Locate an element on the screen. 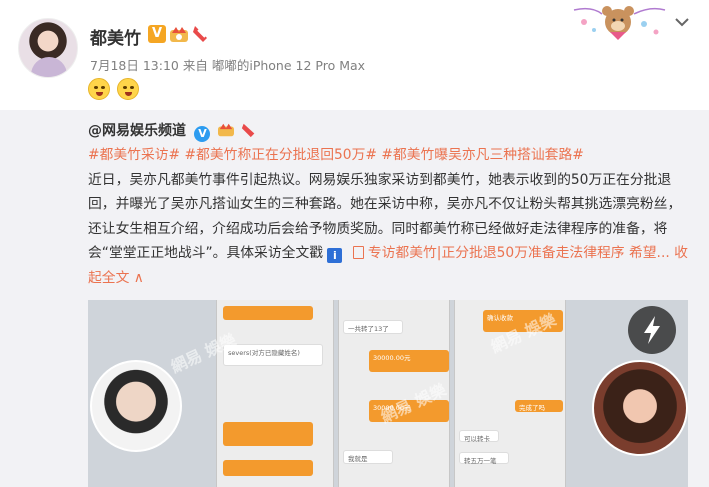  chat-bubble: 转五万一笔 is located at coordinates (484, 458).